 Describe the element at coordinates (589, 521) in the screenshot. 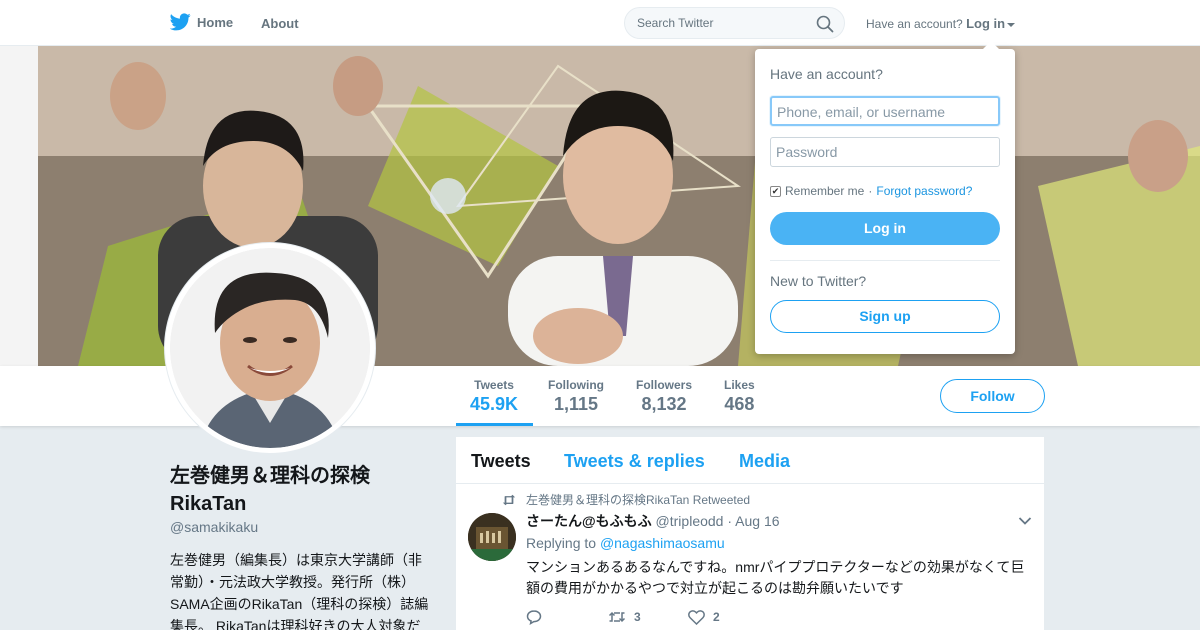

I see `tweet-author-name: さーたん@もふもふ` at that location.